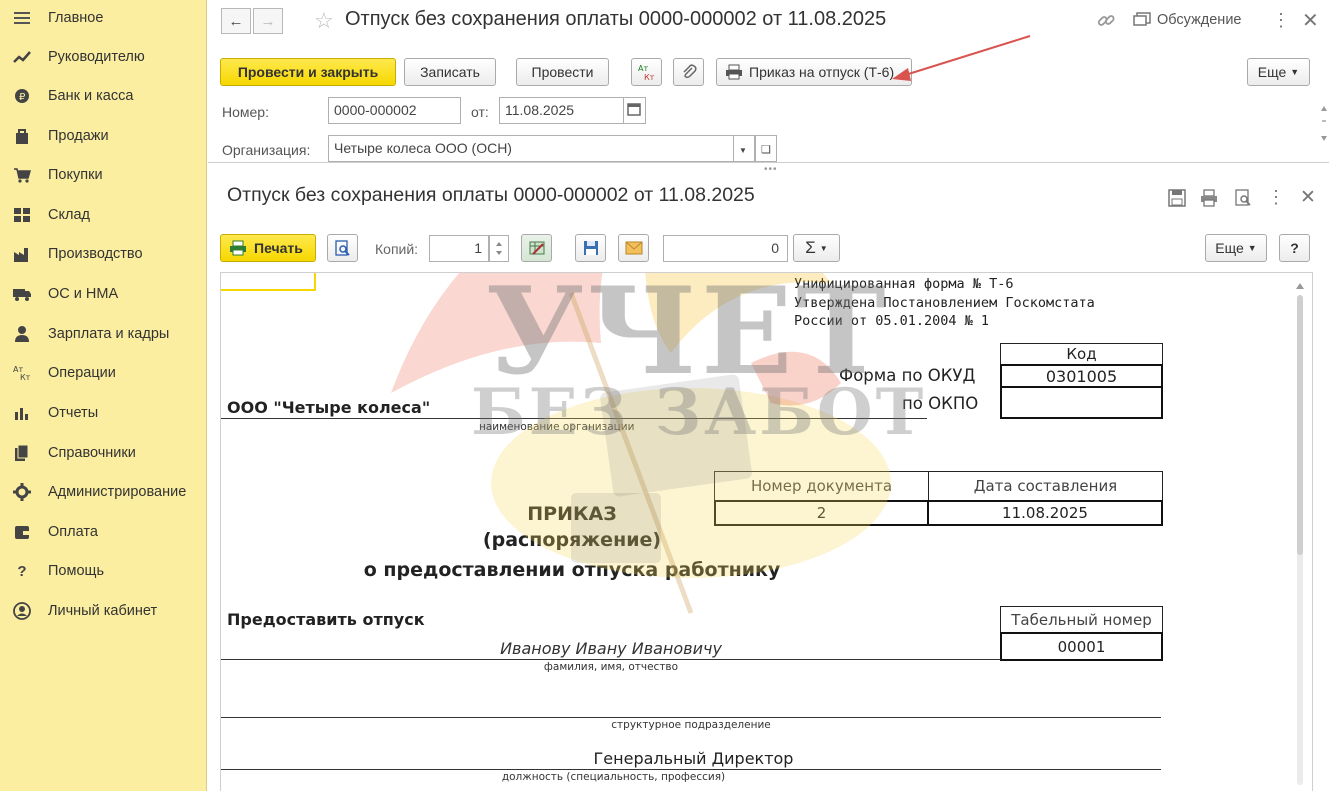  I want to click on arrow-right-icon: →, so click(268, 21).